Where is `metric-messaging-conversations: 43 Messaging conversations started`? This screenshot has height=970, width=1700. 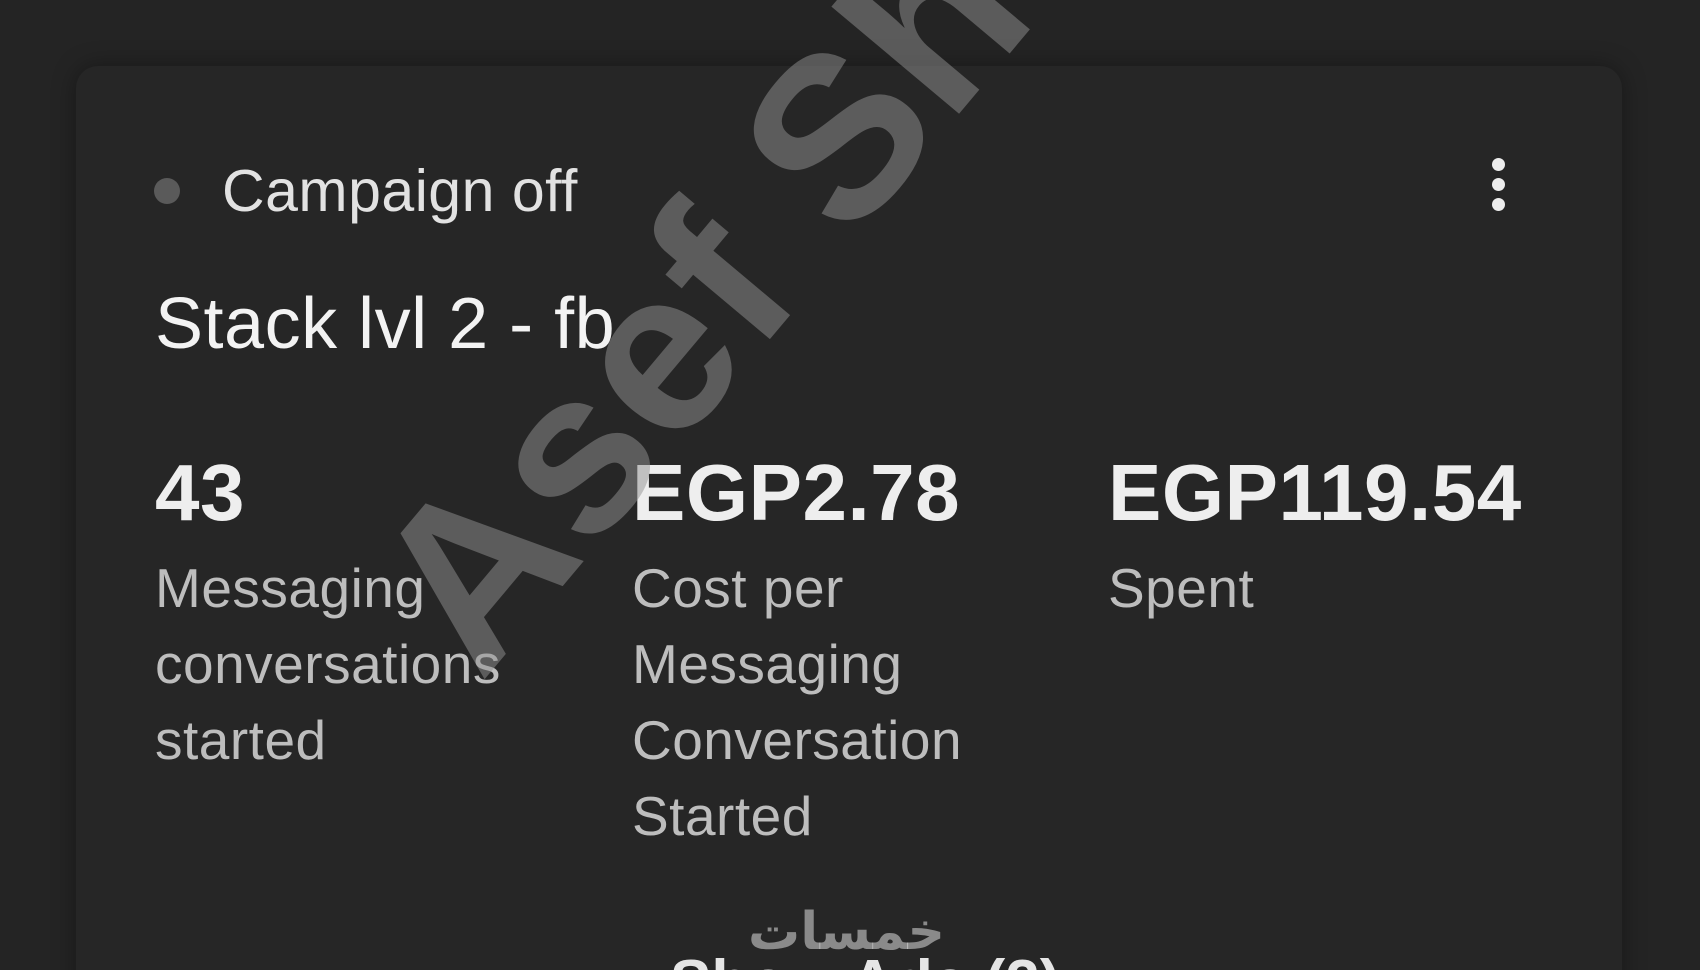
metric-messaging-conversations: 43 Messaging conversations started is located at coordinates (355, 613).